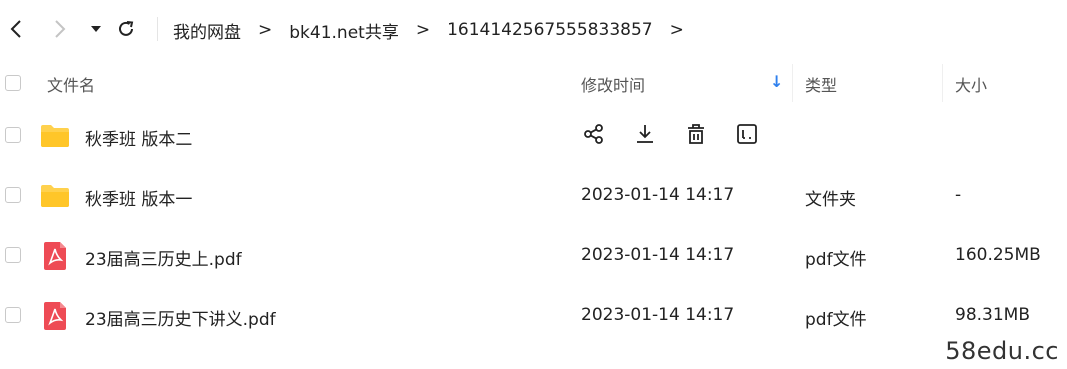 The width and height of the screenshot is (1067, 369). Describe the element at coordinates (138, 137) in the screenshot. I see `file-name: 秋季班 版本二` at that location.